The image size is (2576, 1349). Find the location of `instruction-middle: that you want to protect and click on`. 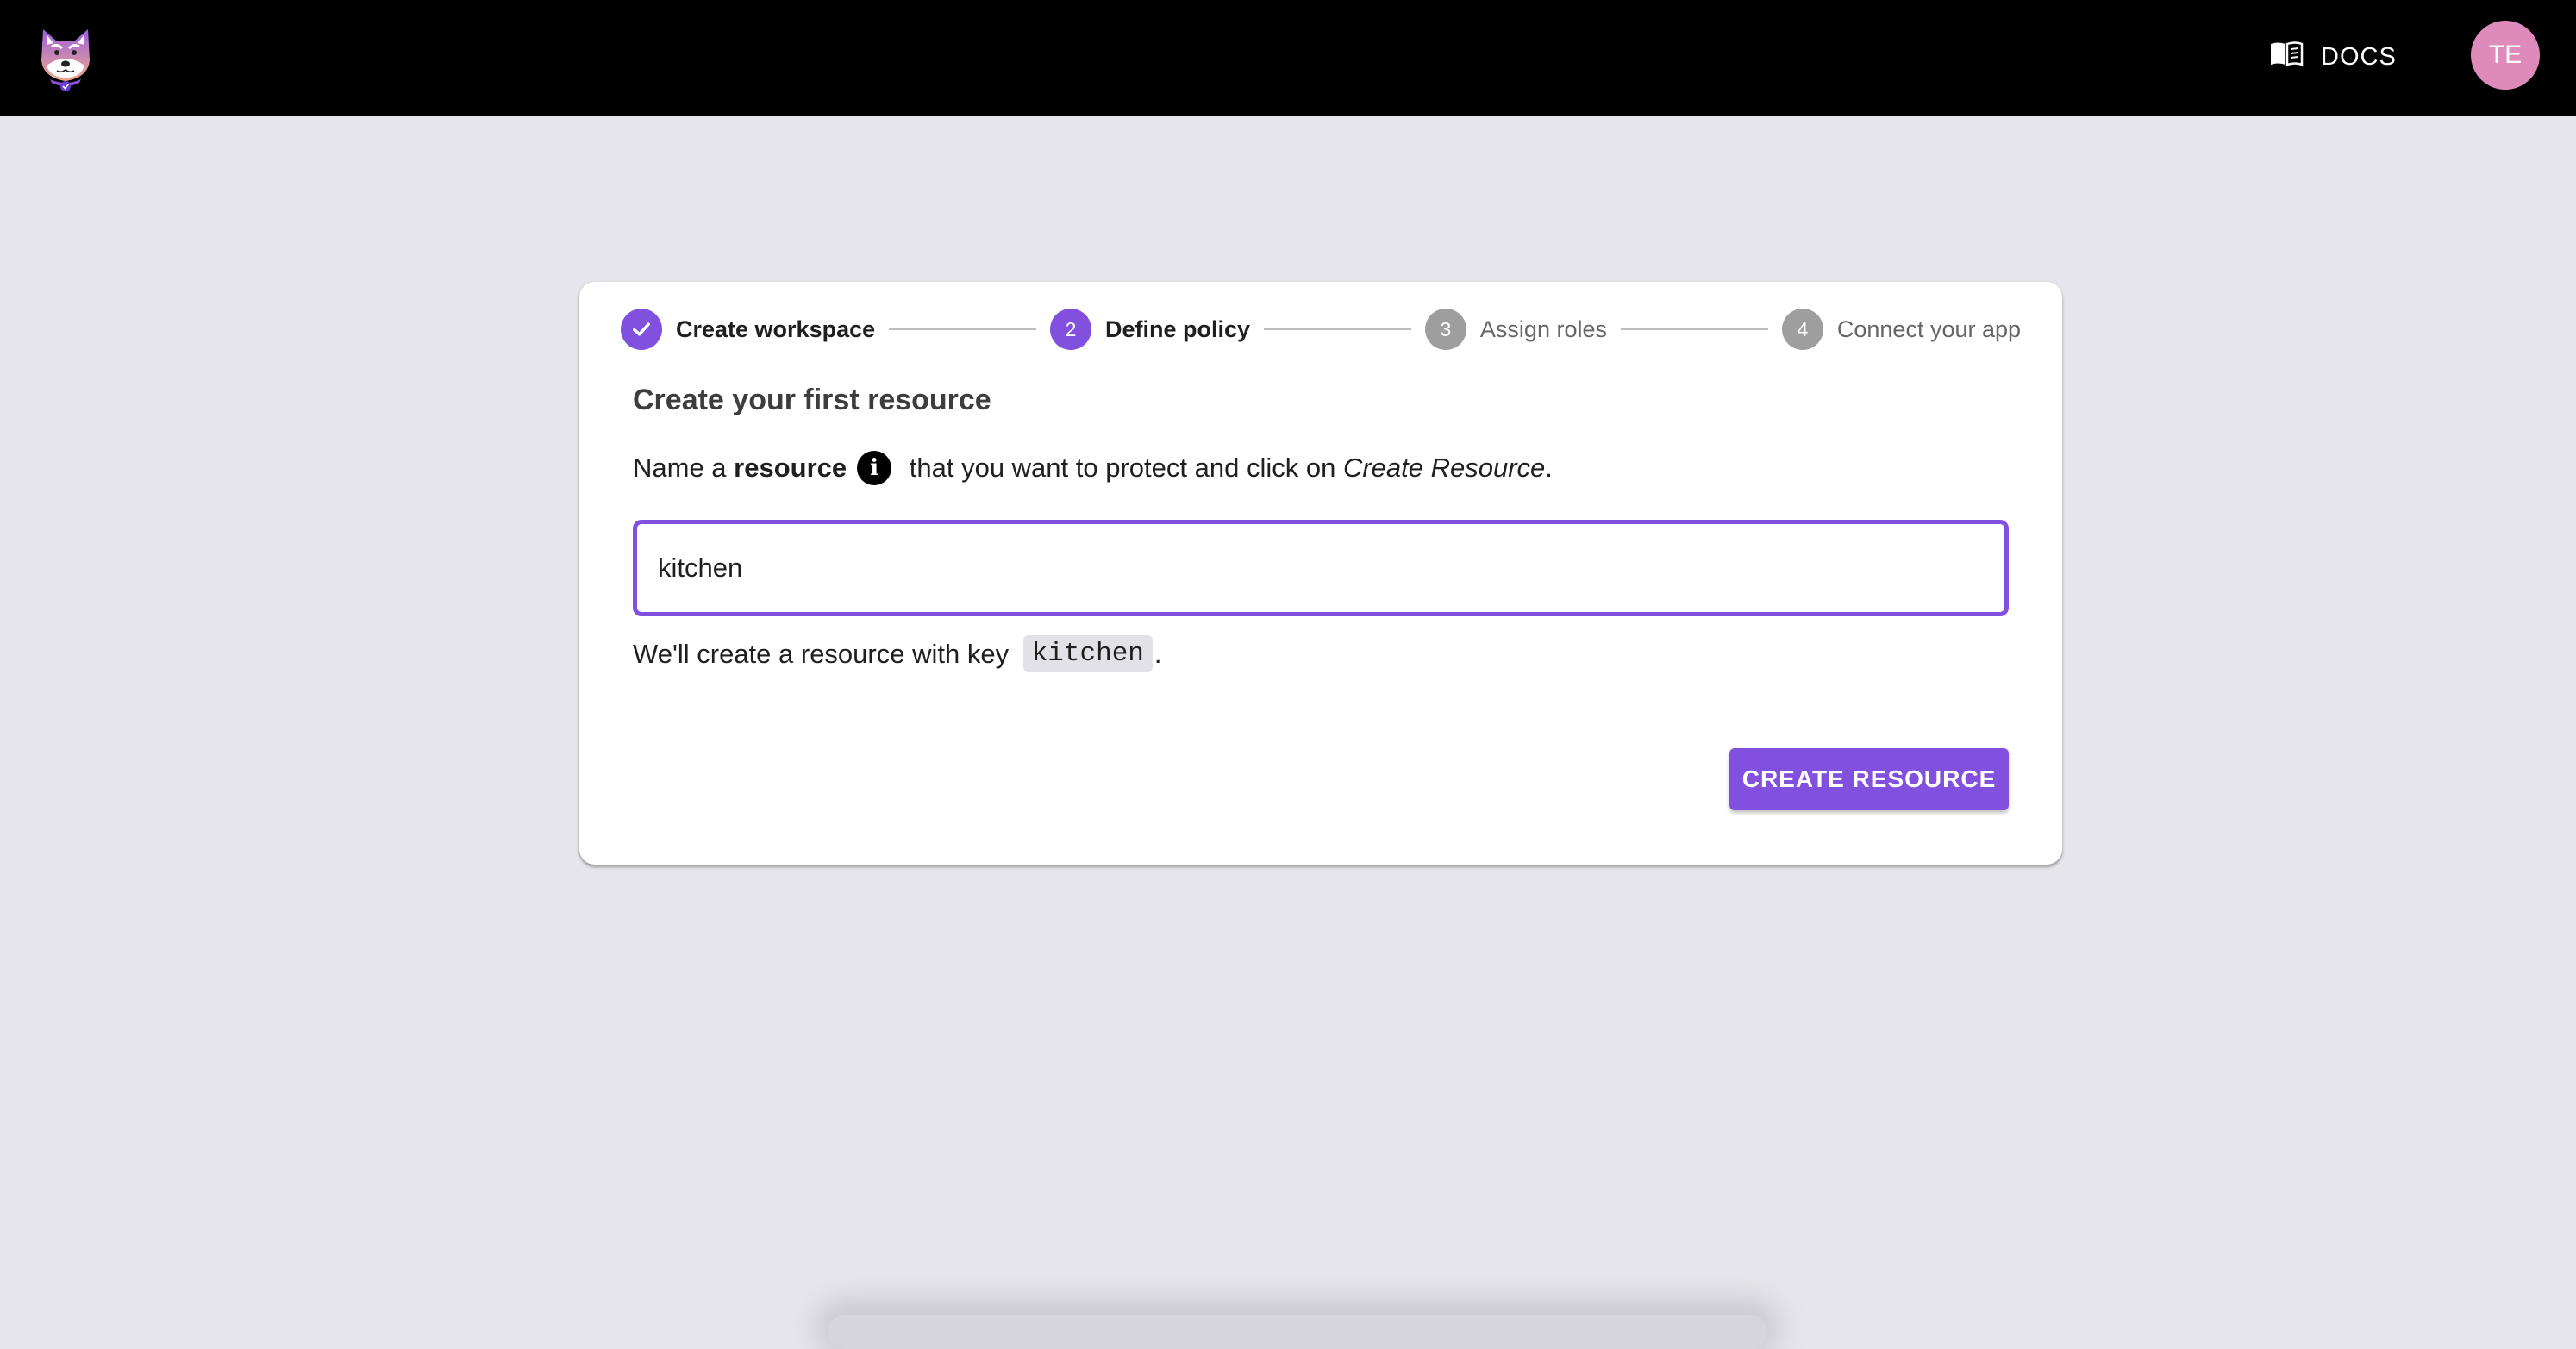

instruction-middle: that you want to protect and click on is located at coordinates (1122, 468).